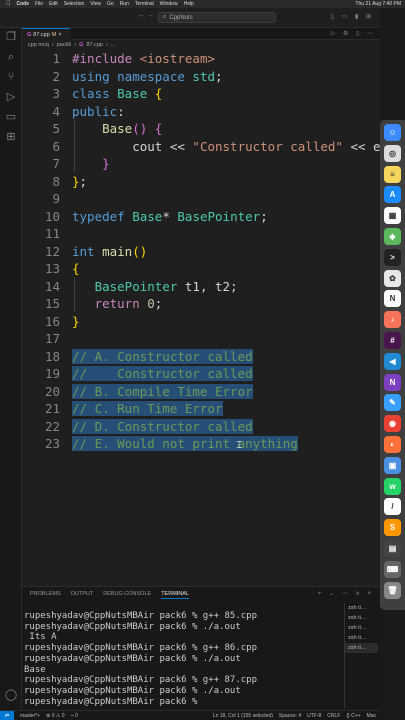  I want to click on editor-actions: ▷ ⚙ ▯ ⋯, so click(353, 33).